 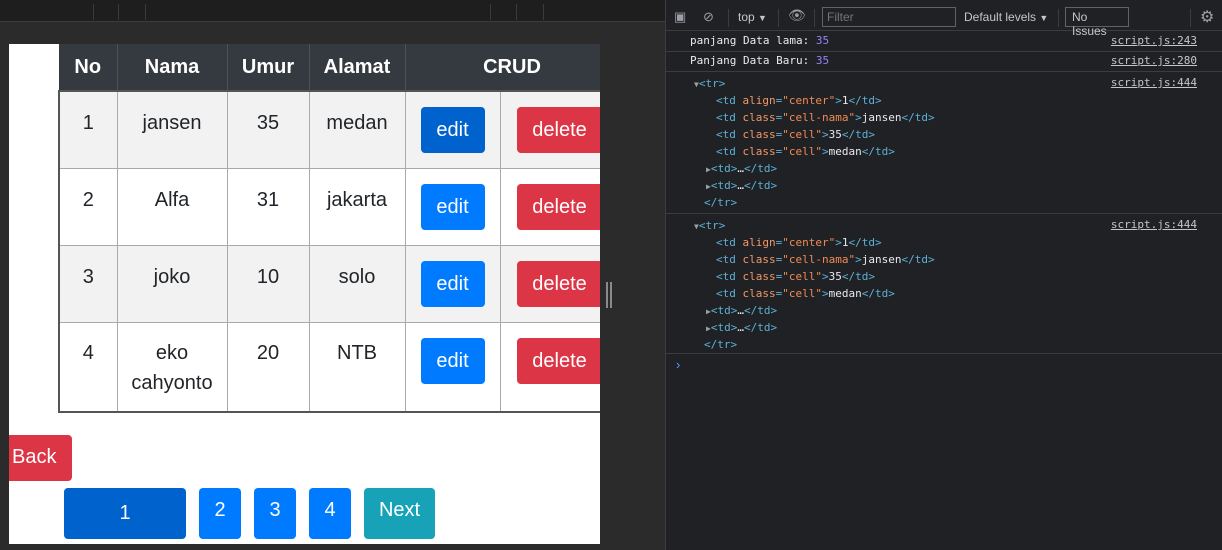 What do you see at coordinates (680, 17) in the screenshot?
I see `sidebar-toggle-icon: ▣` at bounding box center [680, 17].